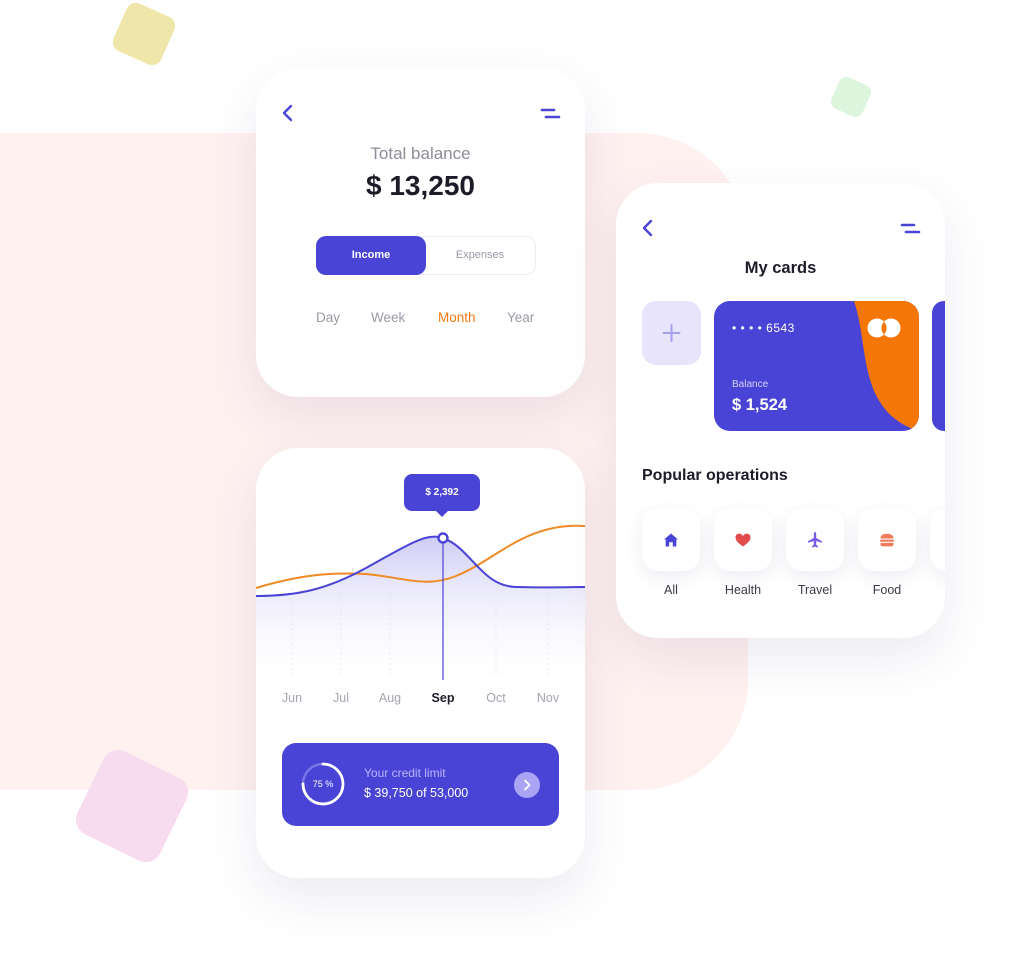 The height and width of the screenshot is (959, 1026). What do you see at coordinates (851, 97) in the screenshot?
I see `decorative-square-green` at bounding box center [851, 97].